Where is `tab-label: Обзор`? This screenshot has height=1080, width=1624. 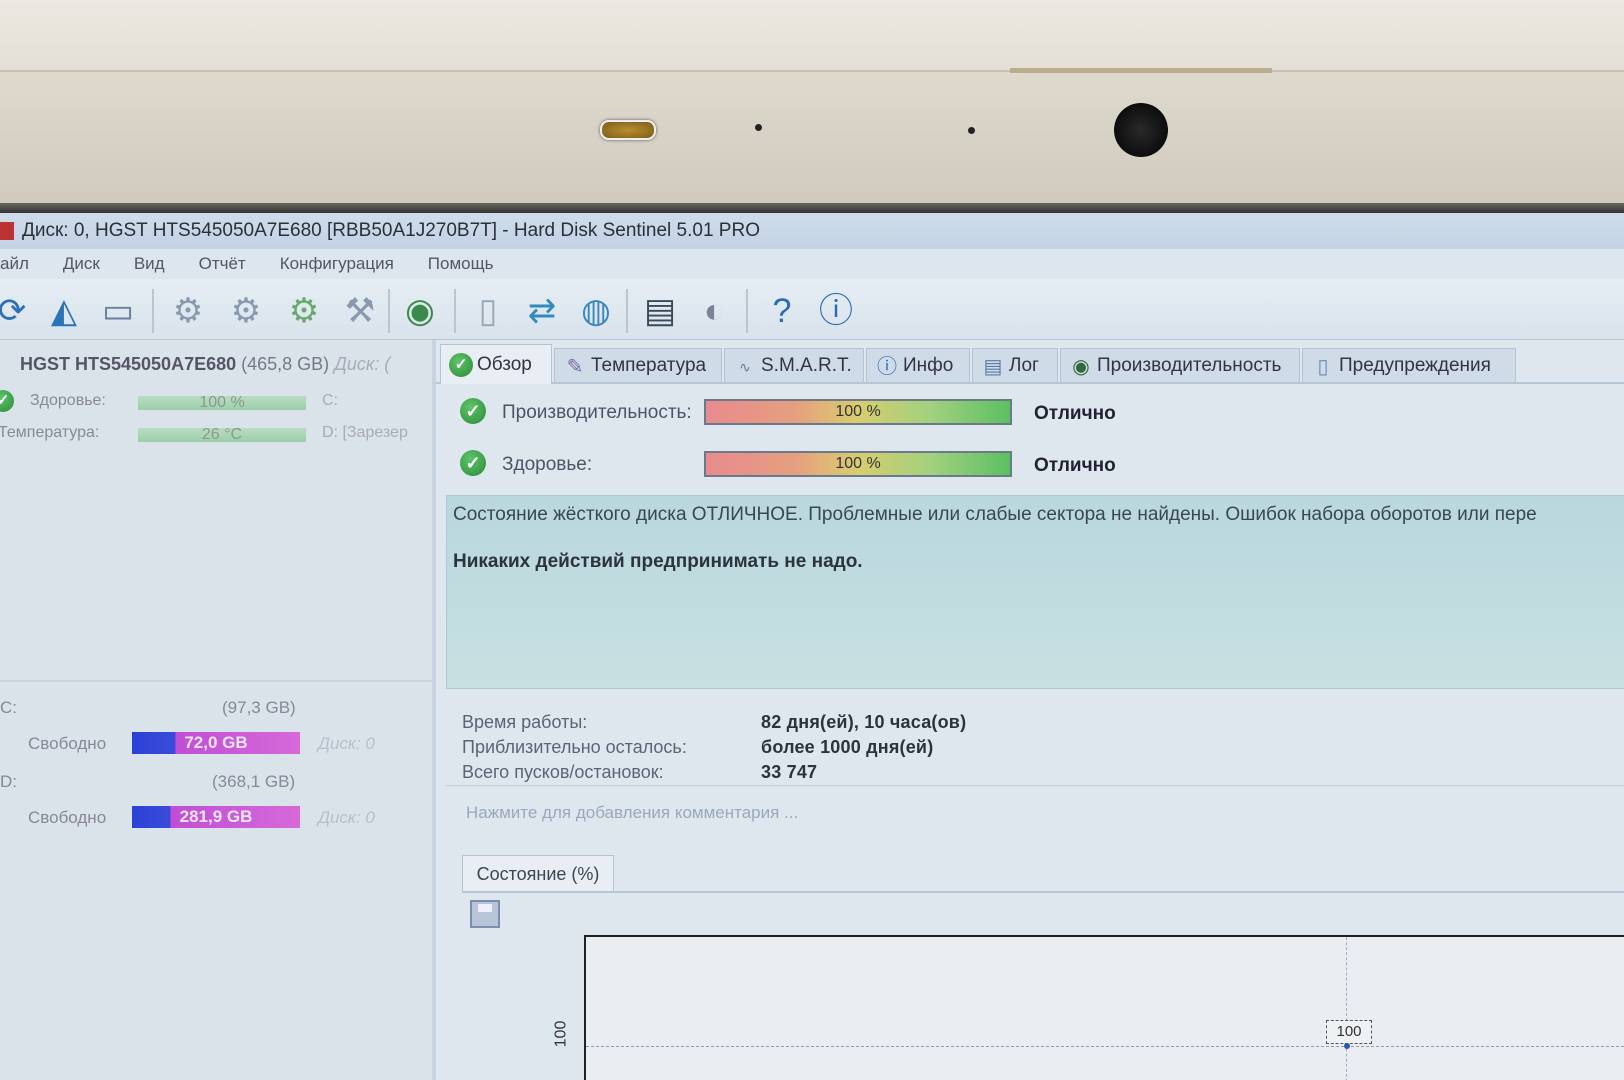 tab-label: Обзор is located at coordinates (504, 364).